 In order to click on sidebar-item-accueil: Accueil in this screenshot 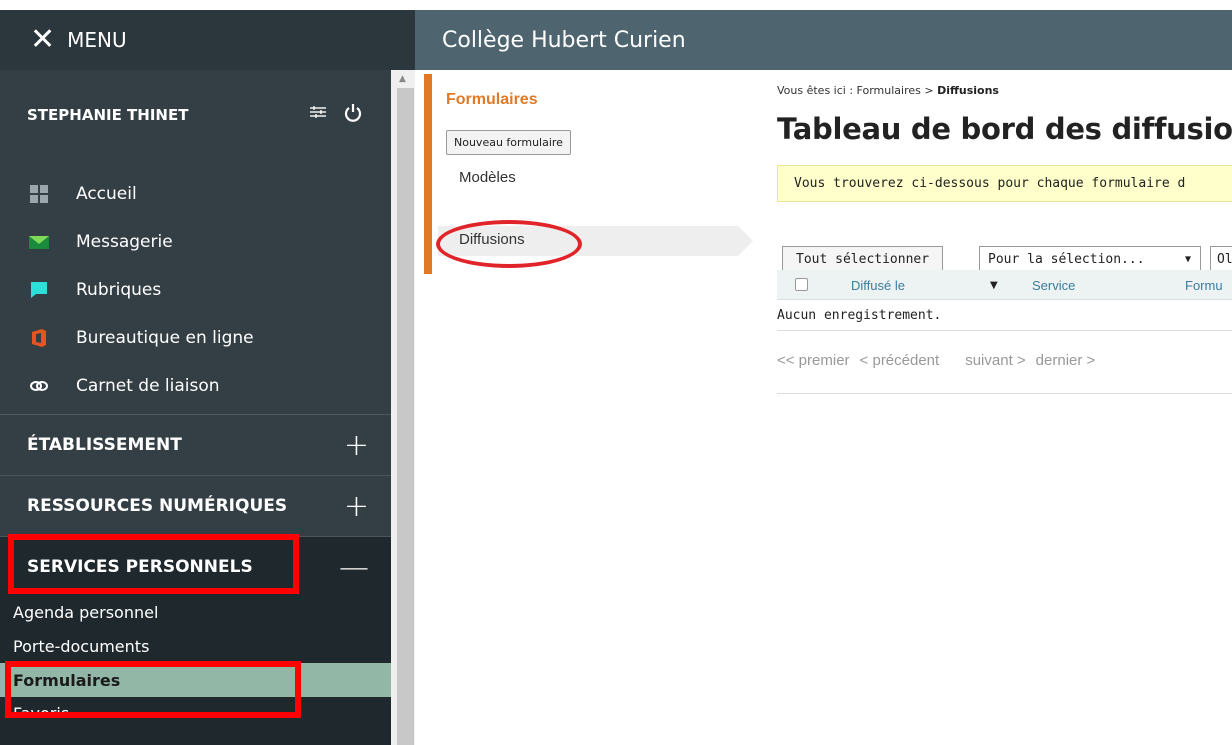, I will do `click(195, 194)`.